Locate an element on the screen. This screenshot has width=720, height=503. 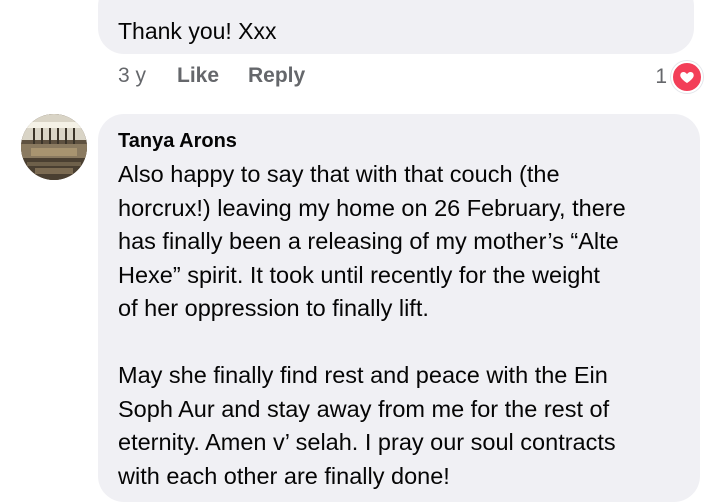
reaction-summary: 1 is located at coordinates (679, 77).